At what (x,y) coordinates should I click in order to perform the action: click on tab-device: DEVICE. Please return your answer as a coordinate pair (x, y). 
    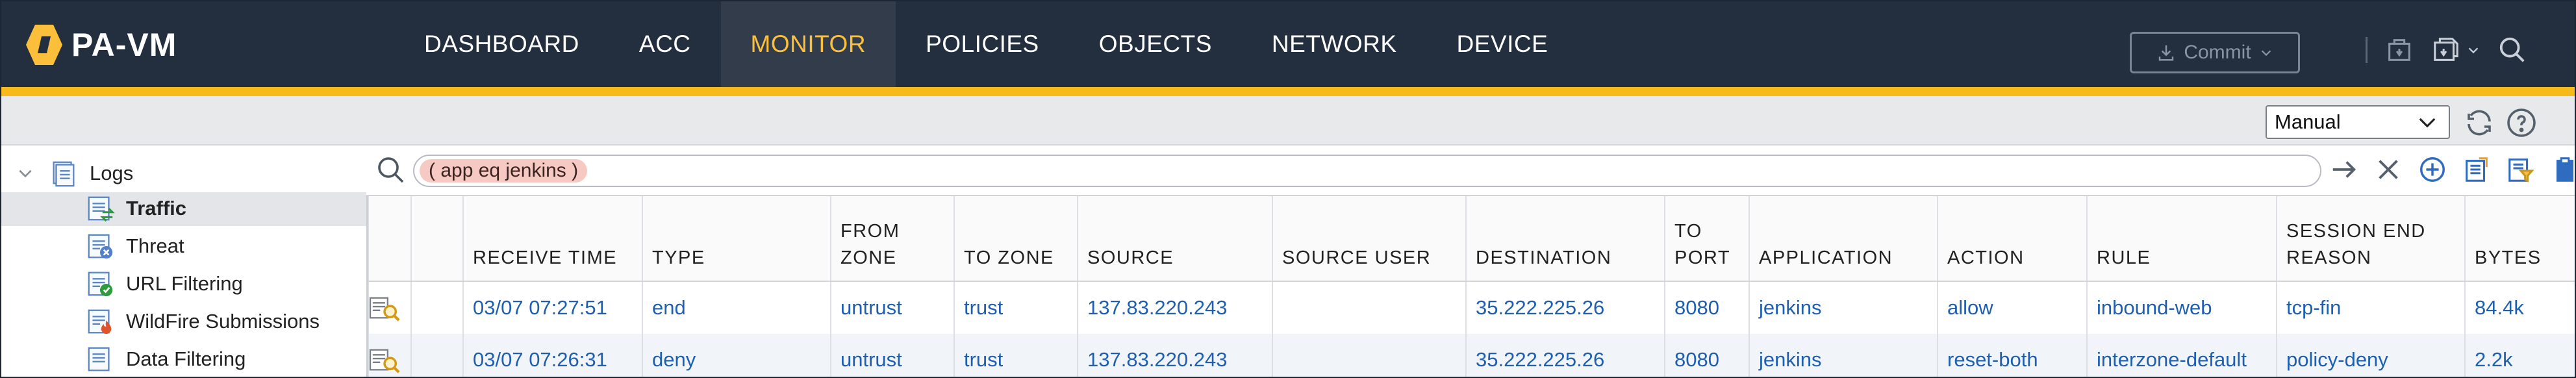
    Looking at the image, I should click on (1502, 44).